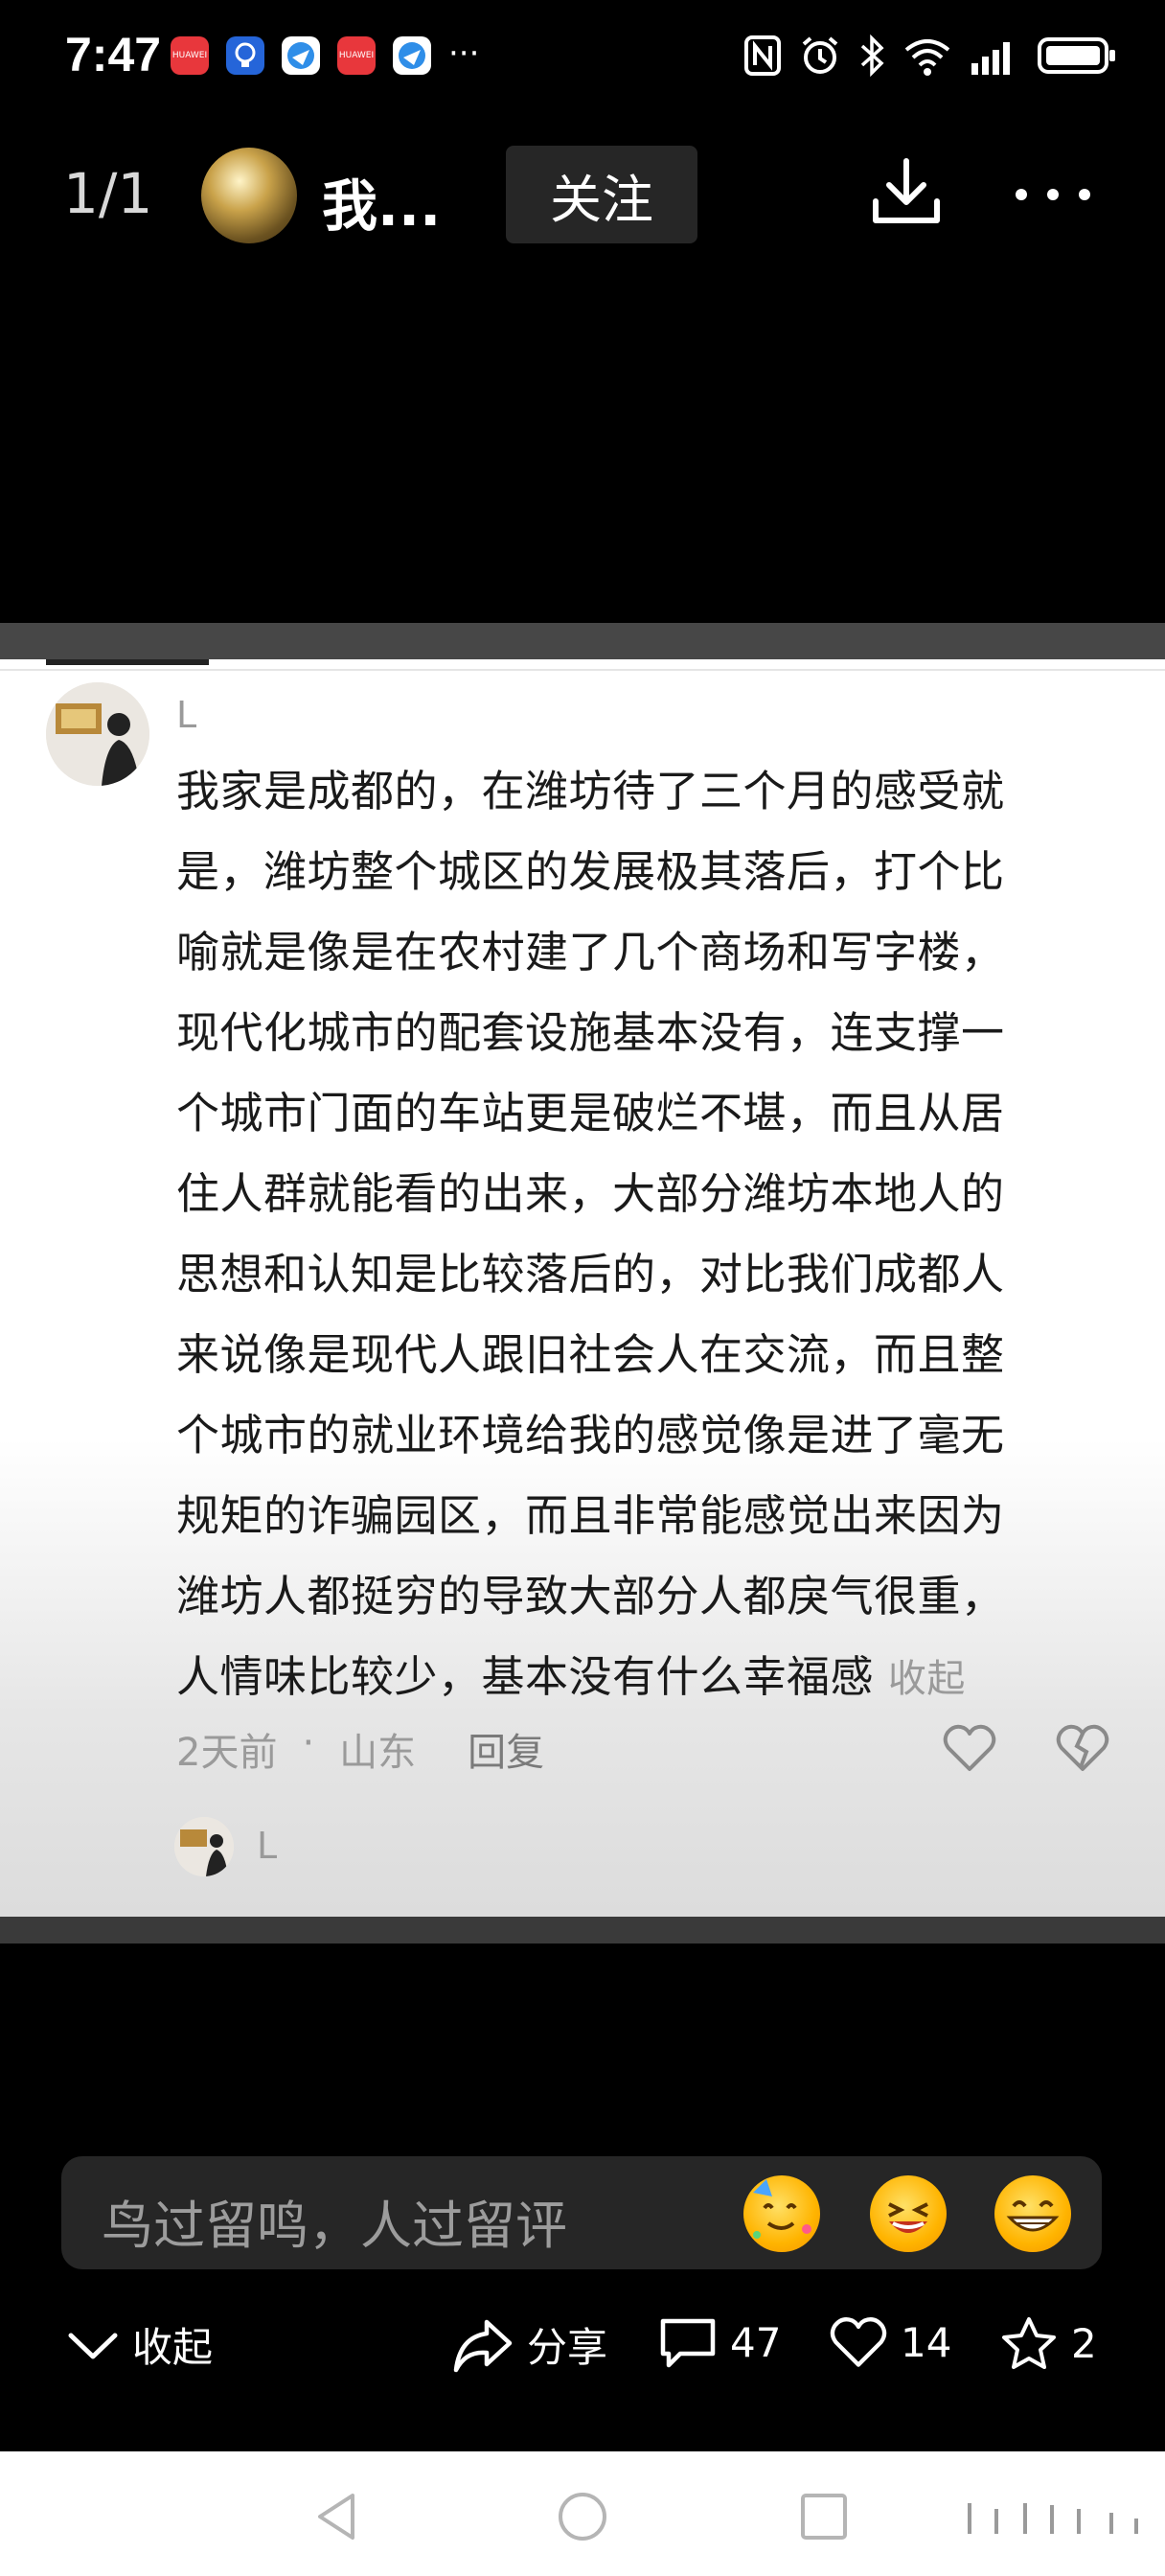 The width and height of the screenshot is (1165, 2576). I want to click on image-bottom-band, so click(582, 1930).